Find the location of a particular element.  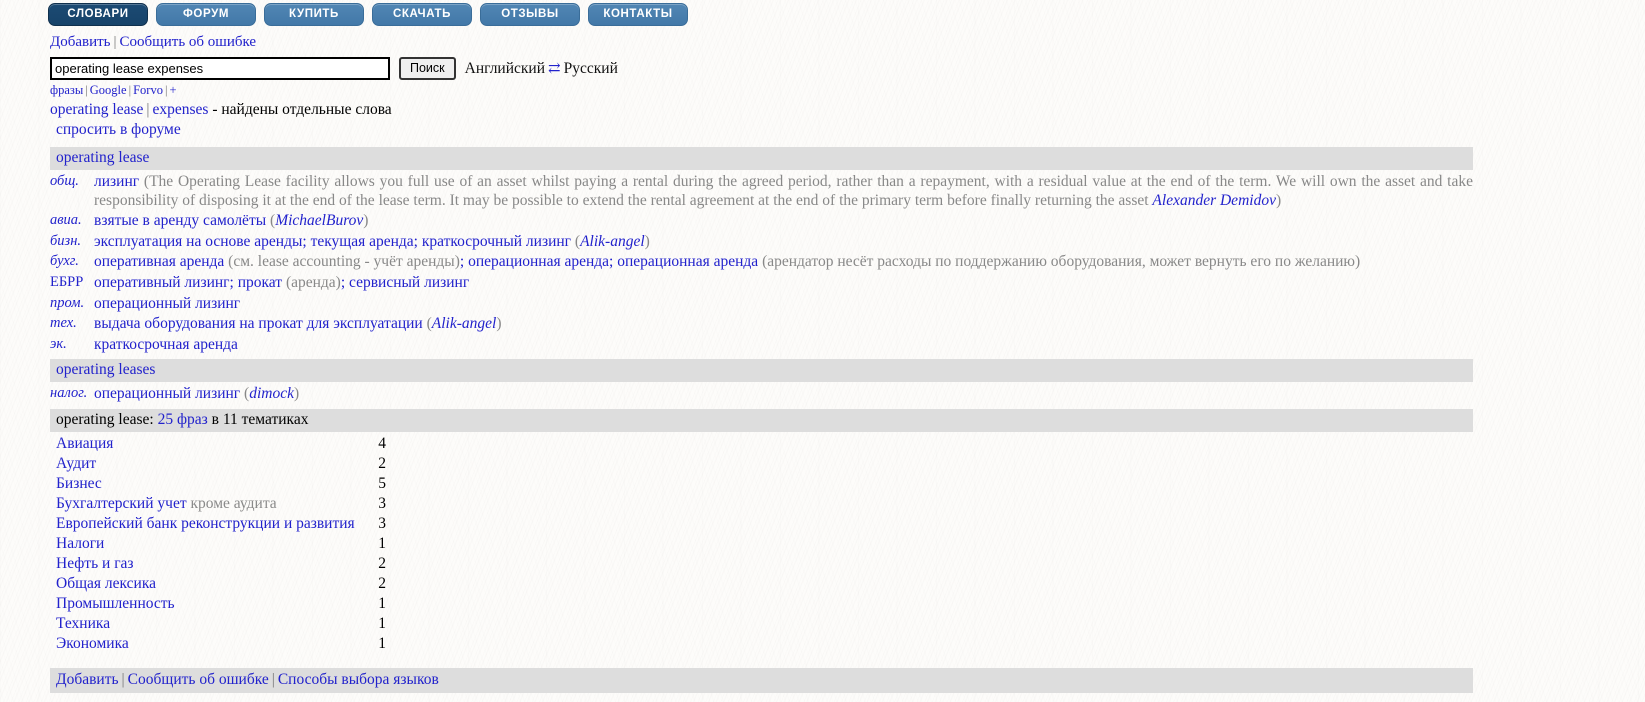

contributor-name: Alexander Demidov is located at coordinates (1214, 200).